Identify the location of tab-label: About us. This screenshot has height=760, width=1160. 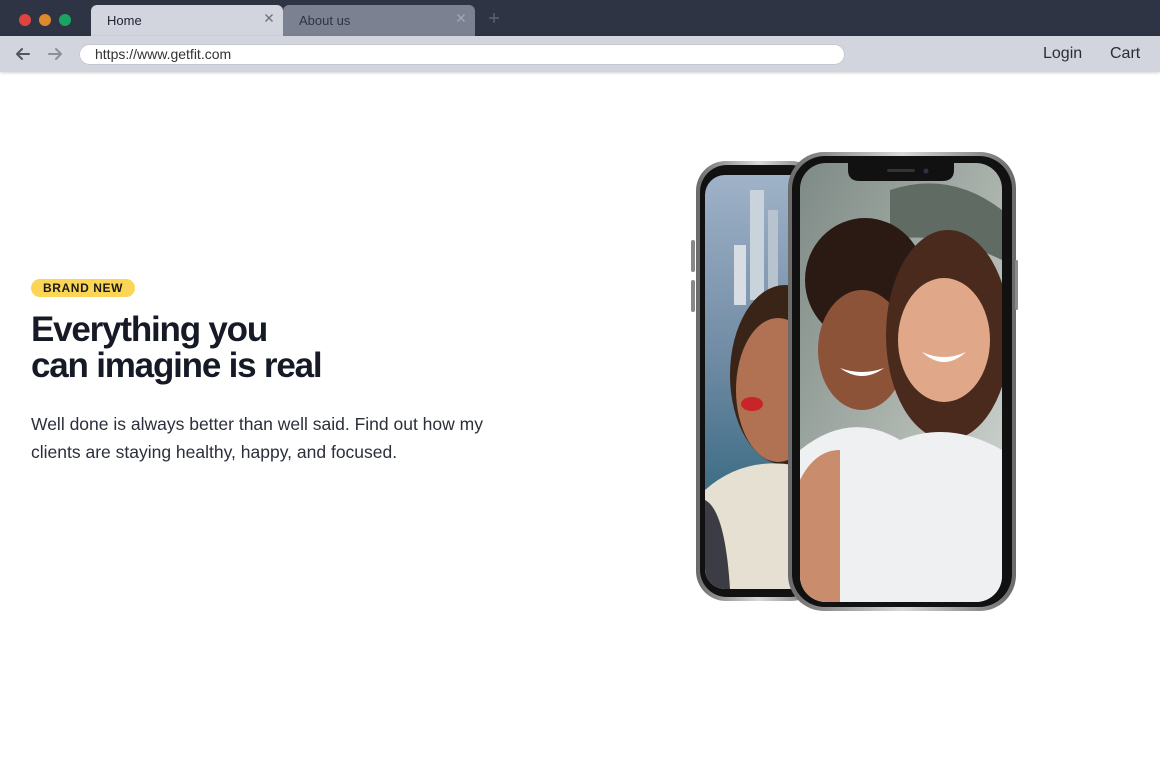
(325, 20).